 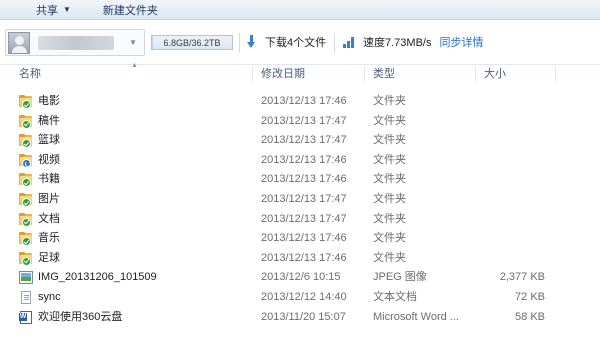 I want to click on file-row: 音乐 2013/12/13 17:46 文件夹, so click(x=300, y=239).